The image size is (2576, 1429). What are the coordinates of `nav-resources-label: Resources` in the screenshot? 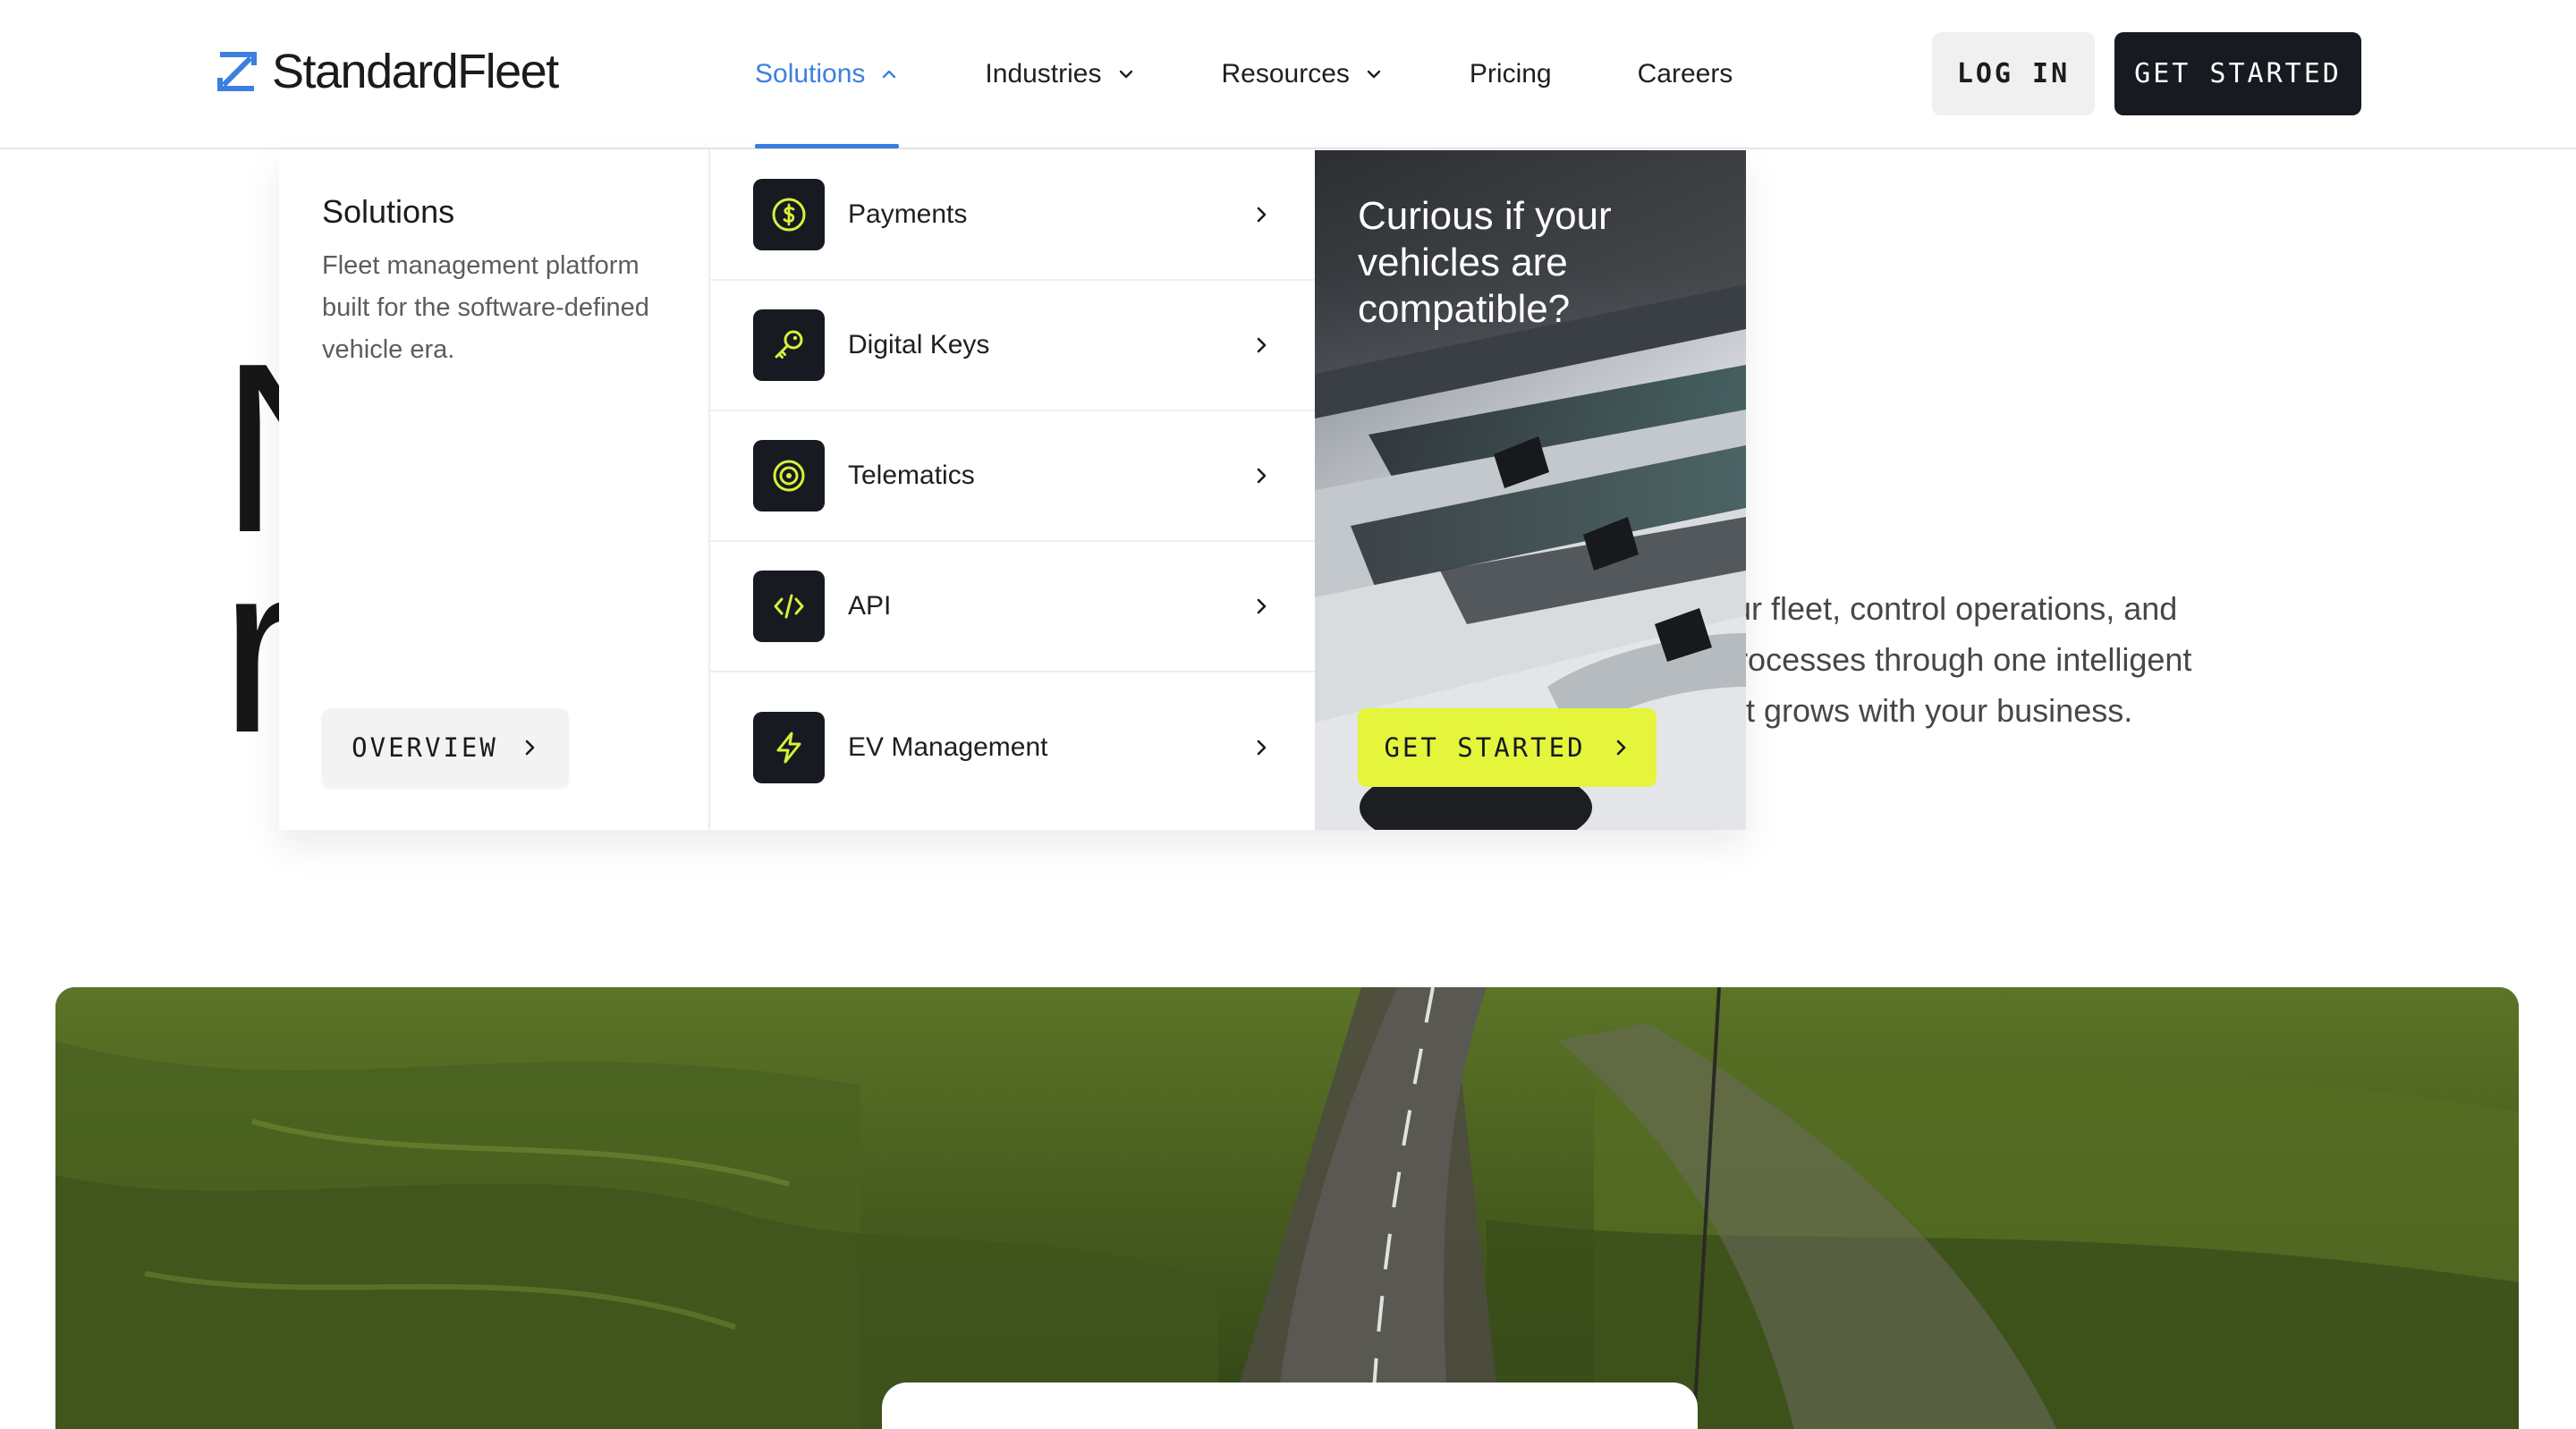 It's located at (1285, 73).